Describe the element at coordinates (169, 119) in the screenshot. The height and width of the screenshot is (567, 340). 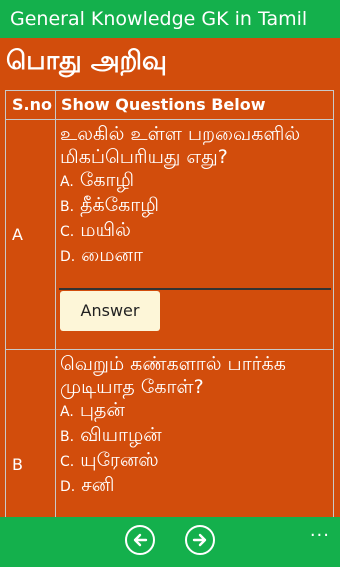
I see `header-divider` at that location.